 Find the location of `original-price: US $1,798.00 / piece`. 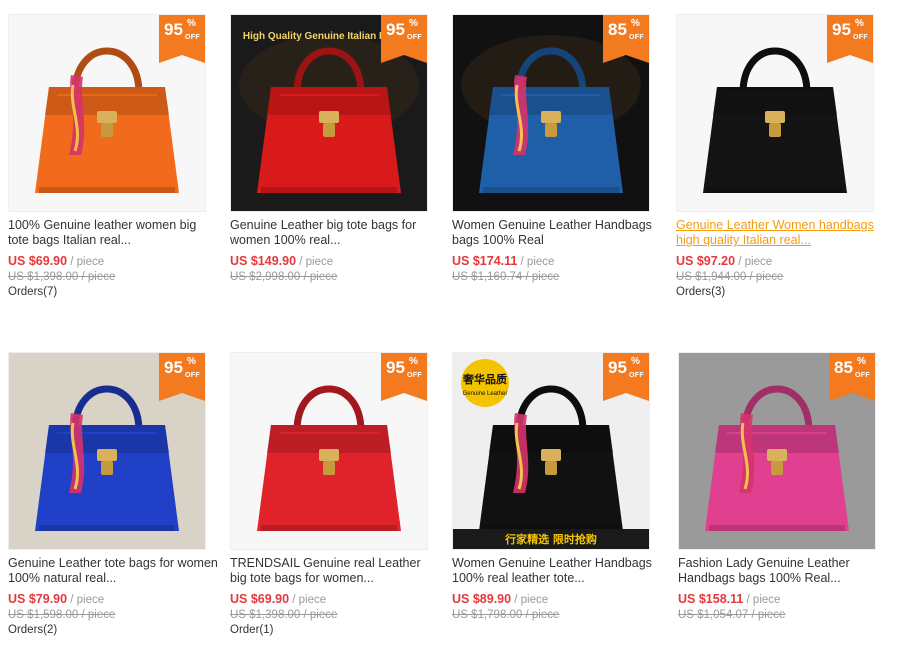

original-price: US $1,798.00 / piece is located at coordinates (506, 615).